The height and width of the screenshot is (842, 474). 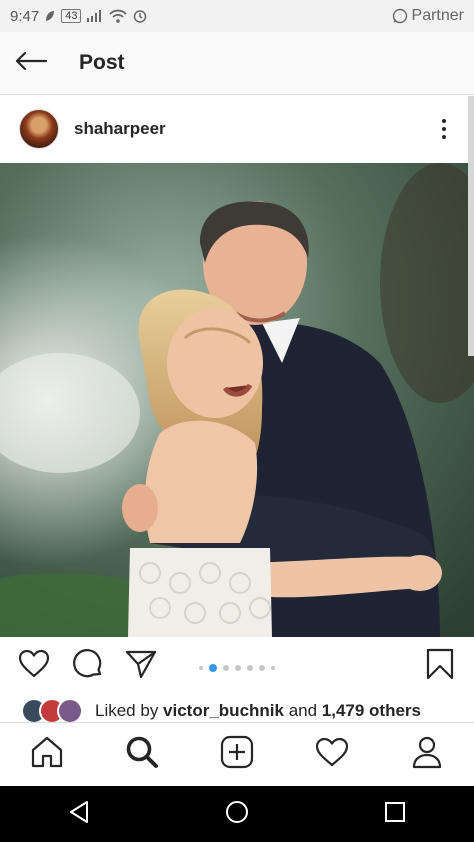 I want to click on nav-activity, so click(x=332, y=755).